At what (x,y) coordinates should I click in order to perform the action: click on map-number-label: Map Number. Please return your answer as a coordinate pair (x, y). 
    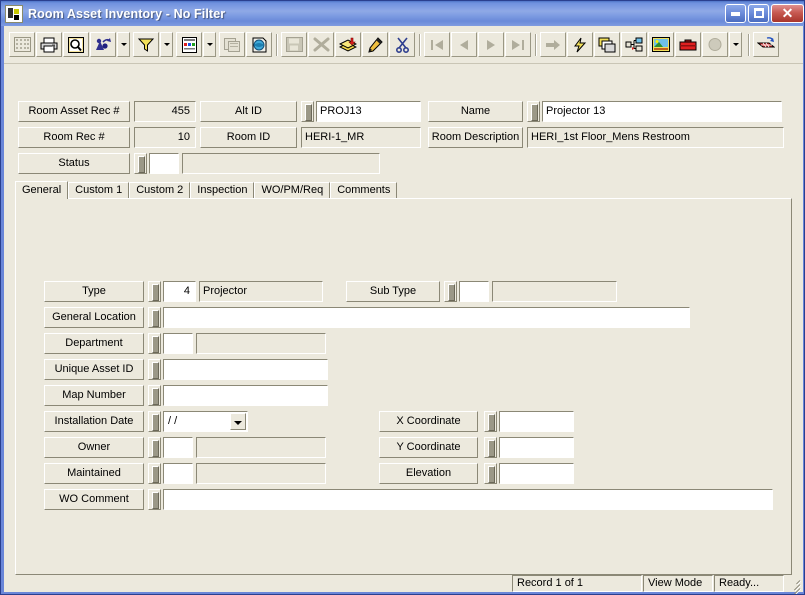
    Looking at the image, I should click on (94, 395).